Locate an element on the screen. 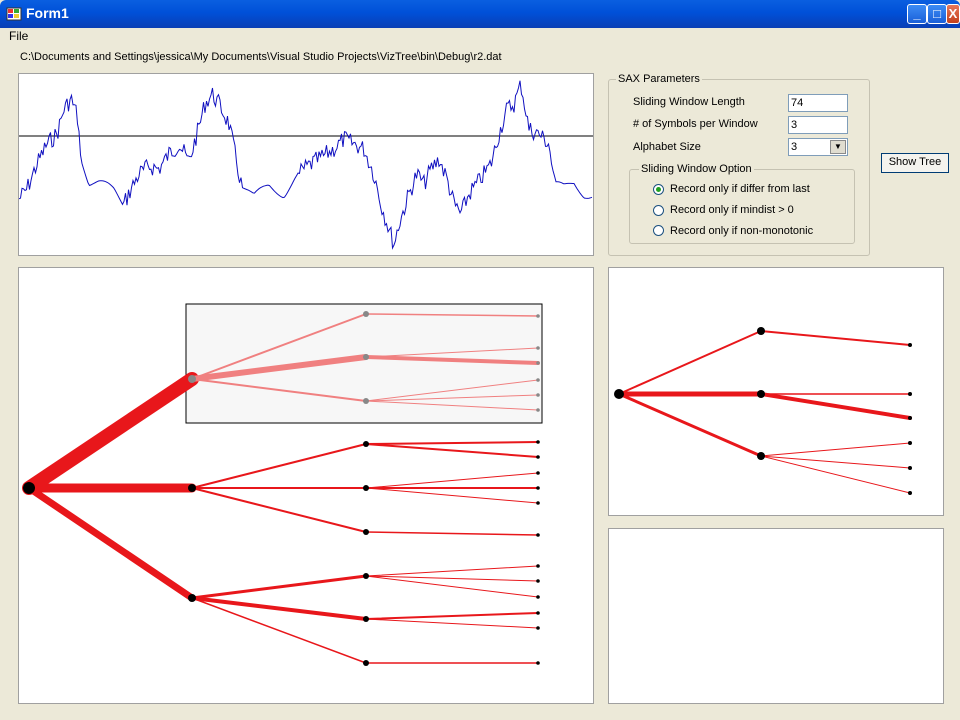  menu-bar: File is located at coordinates (480, 37).